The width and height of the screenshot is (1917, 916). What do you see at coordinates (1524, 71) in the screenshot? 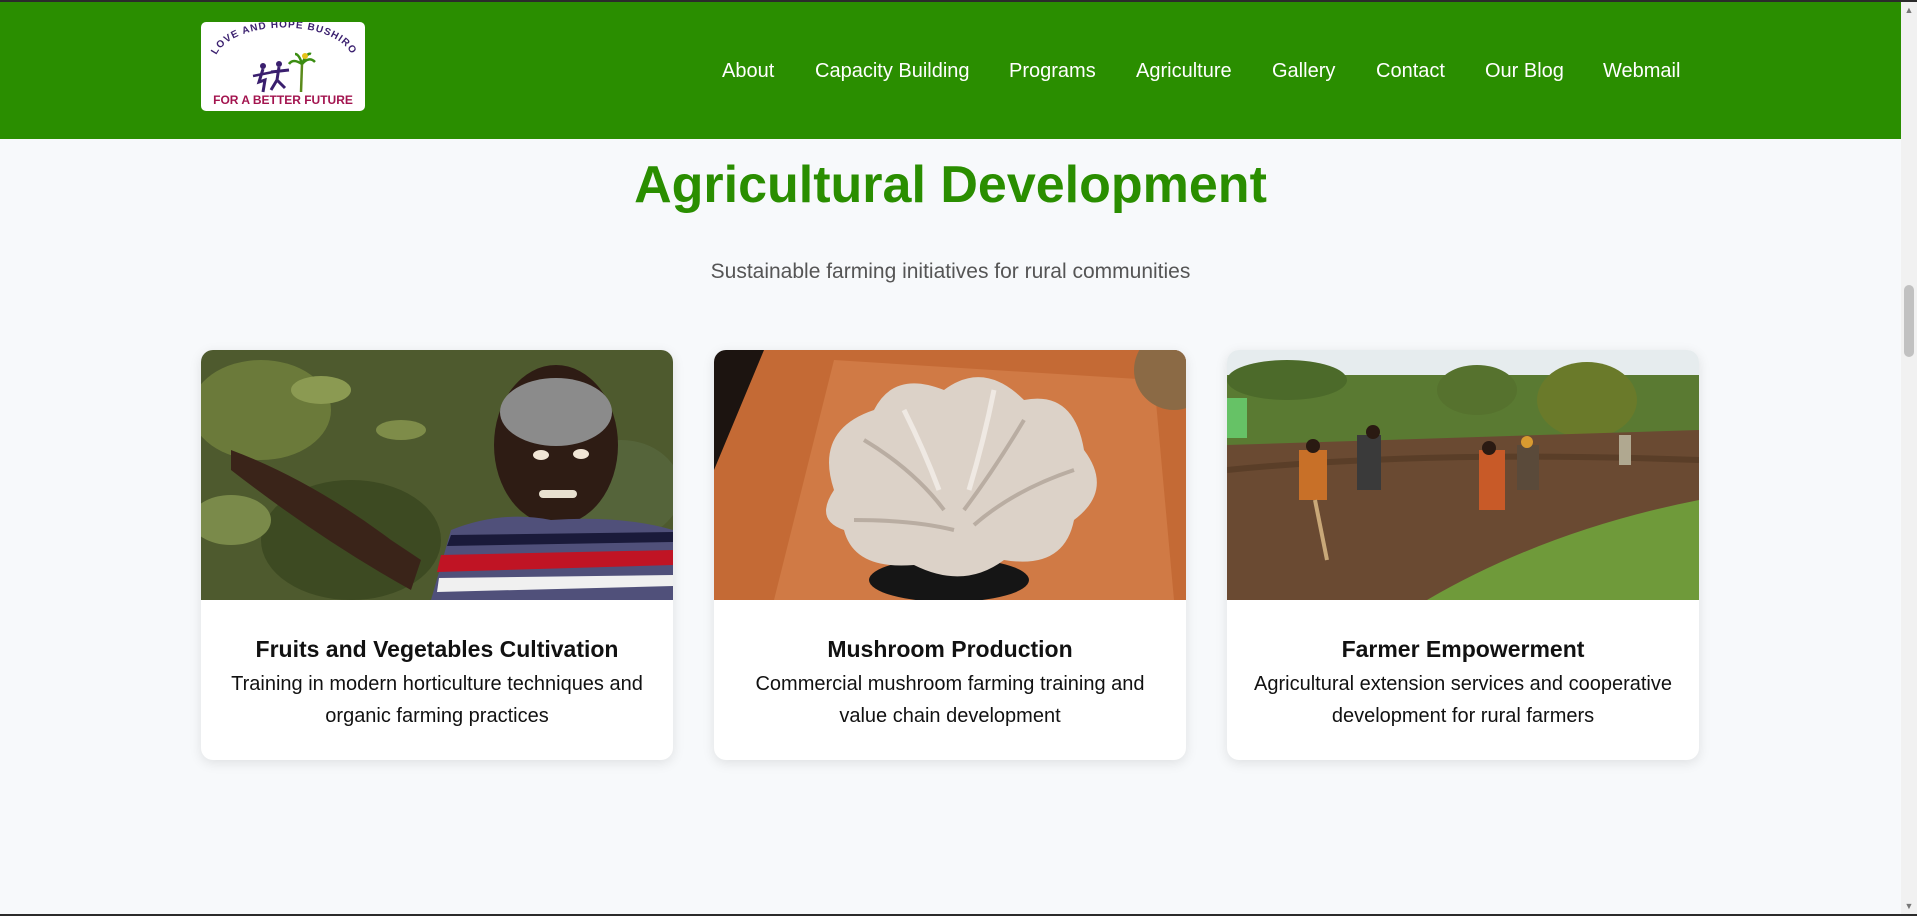
I see `nav-our-blog: Our Blog` at bounding box center [1524, 71].